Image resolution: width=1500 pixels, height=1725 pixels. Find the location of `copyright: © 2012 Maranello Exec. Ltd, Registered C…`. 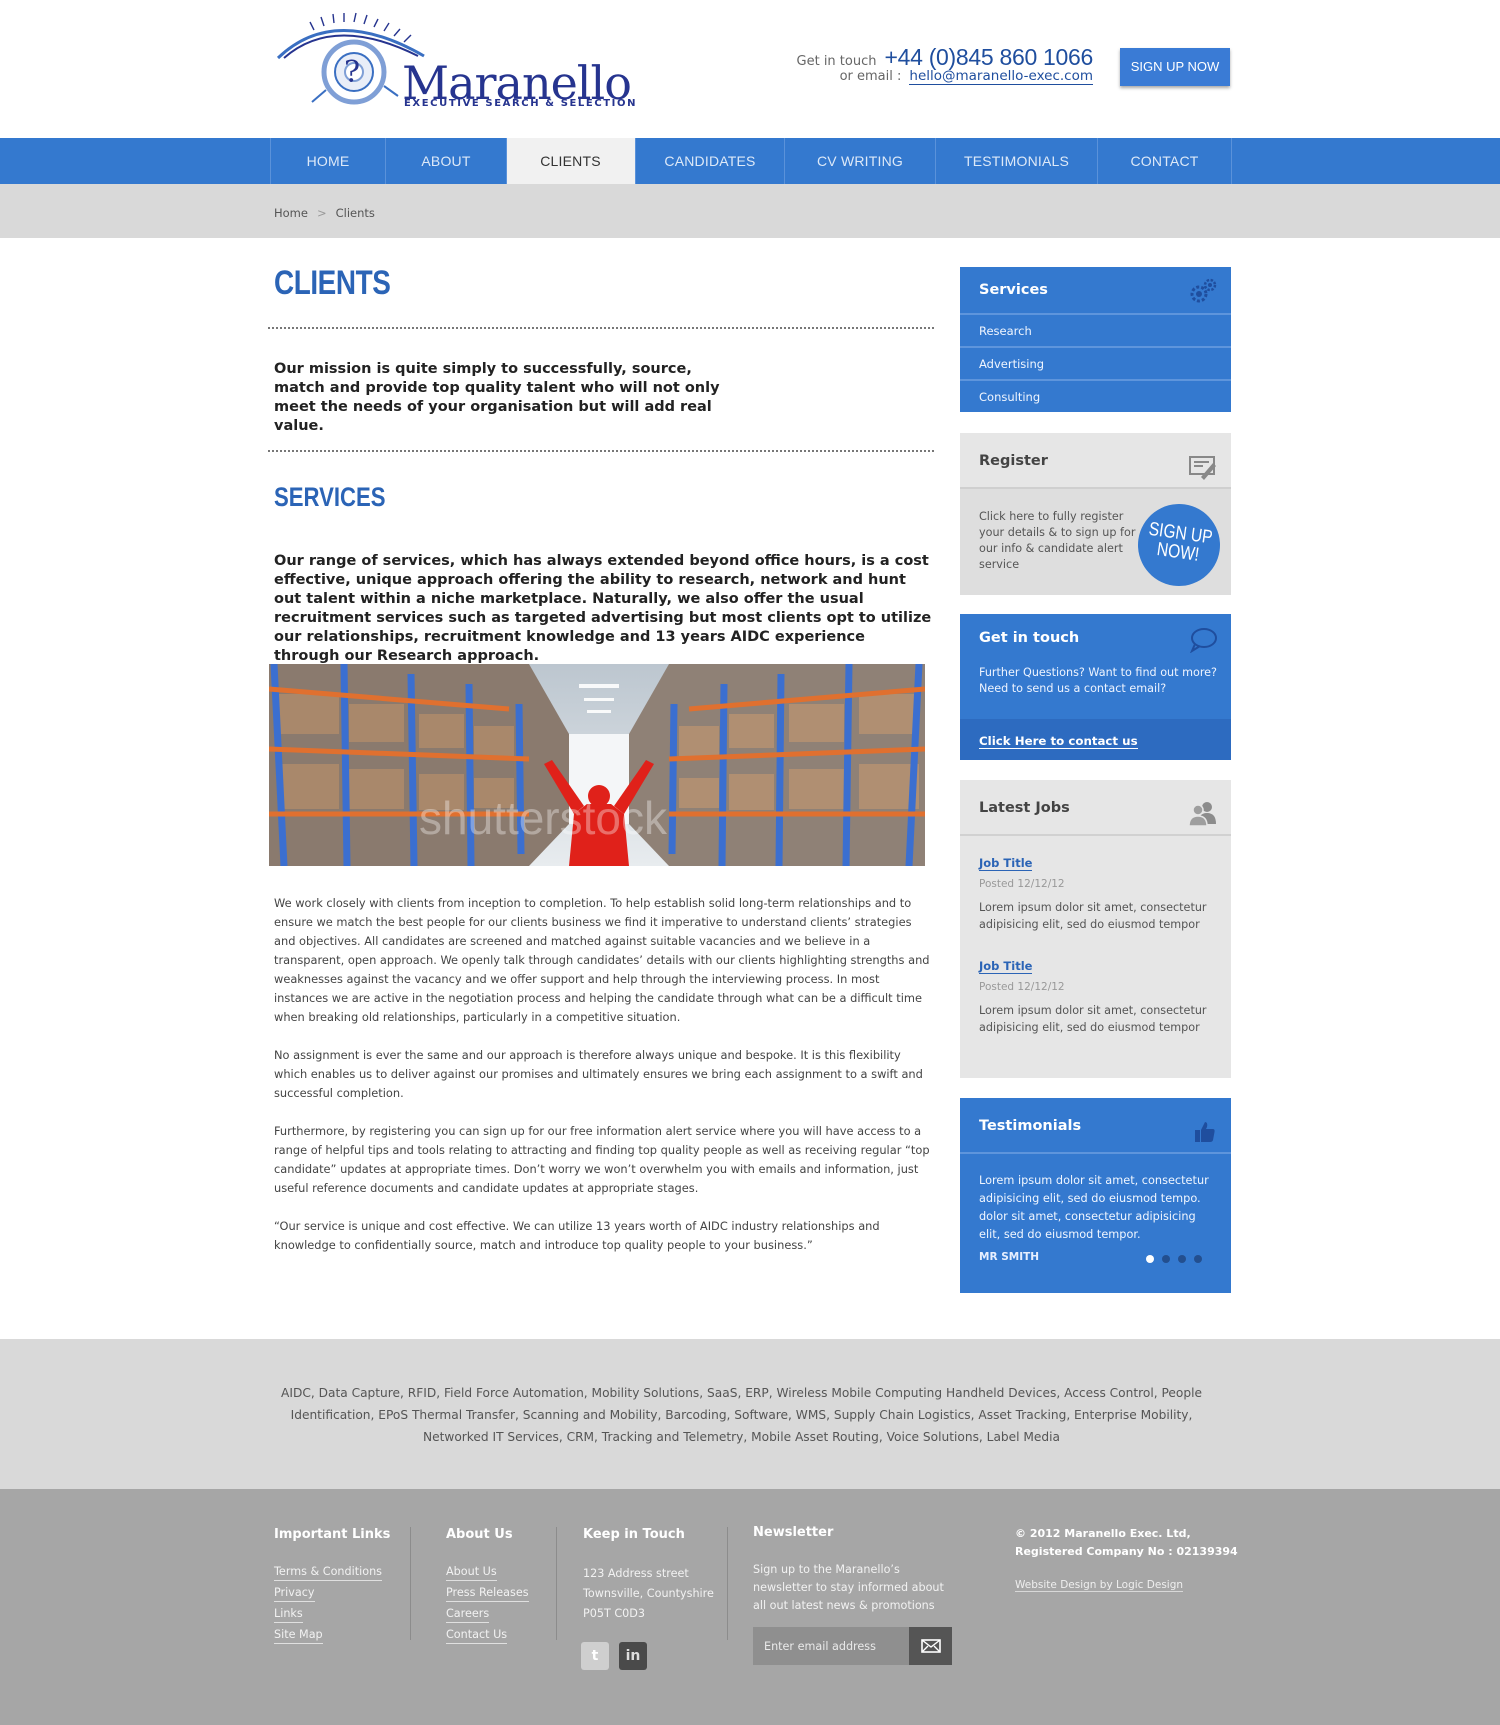

copyright: © 2012 Maranello Exec. Ltd, Registered C… is located at coordinates (1126, 1543).